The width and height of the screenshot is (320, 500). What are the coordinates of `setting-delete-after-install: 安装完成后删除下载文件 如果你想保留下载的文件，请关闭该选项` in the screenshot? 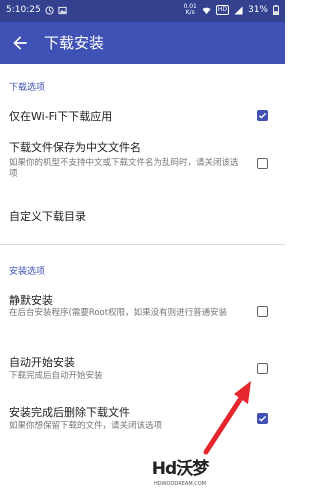 It's located at (142, 421).